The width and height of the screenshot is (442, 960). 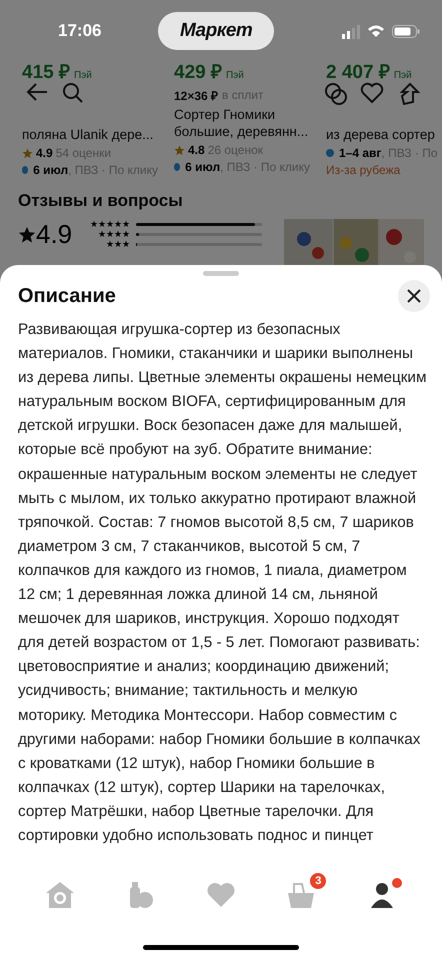 What do you see at coordinates (409, 94) in the screenshot?
I see `share-icon` at bounding box center [409, 94].